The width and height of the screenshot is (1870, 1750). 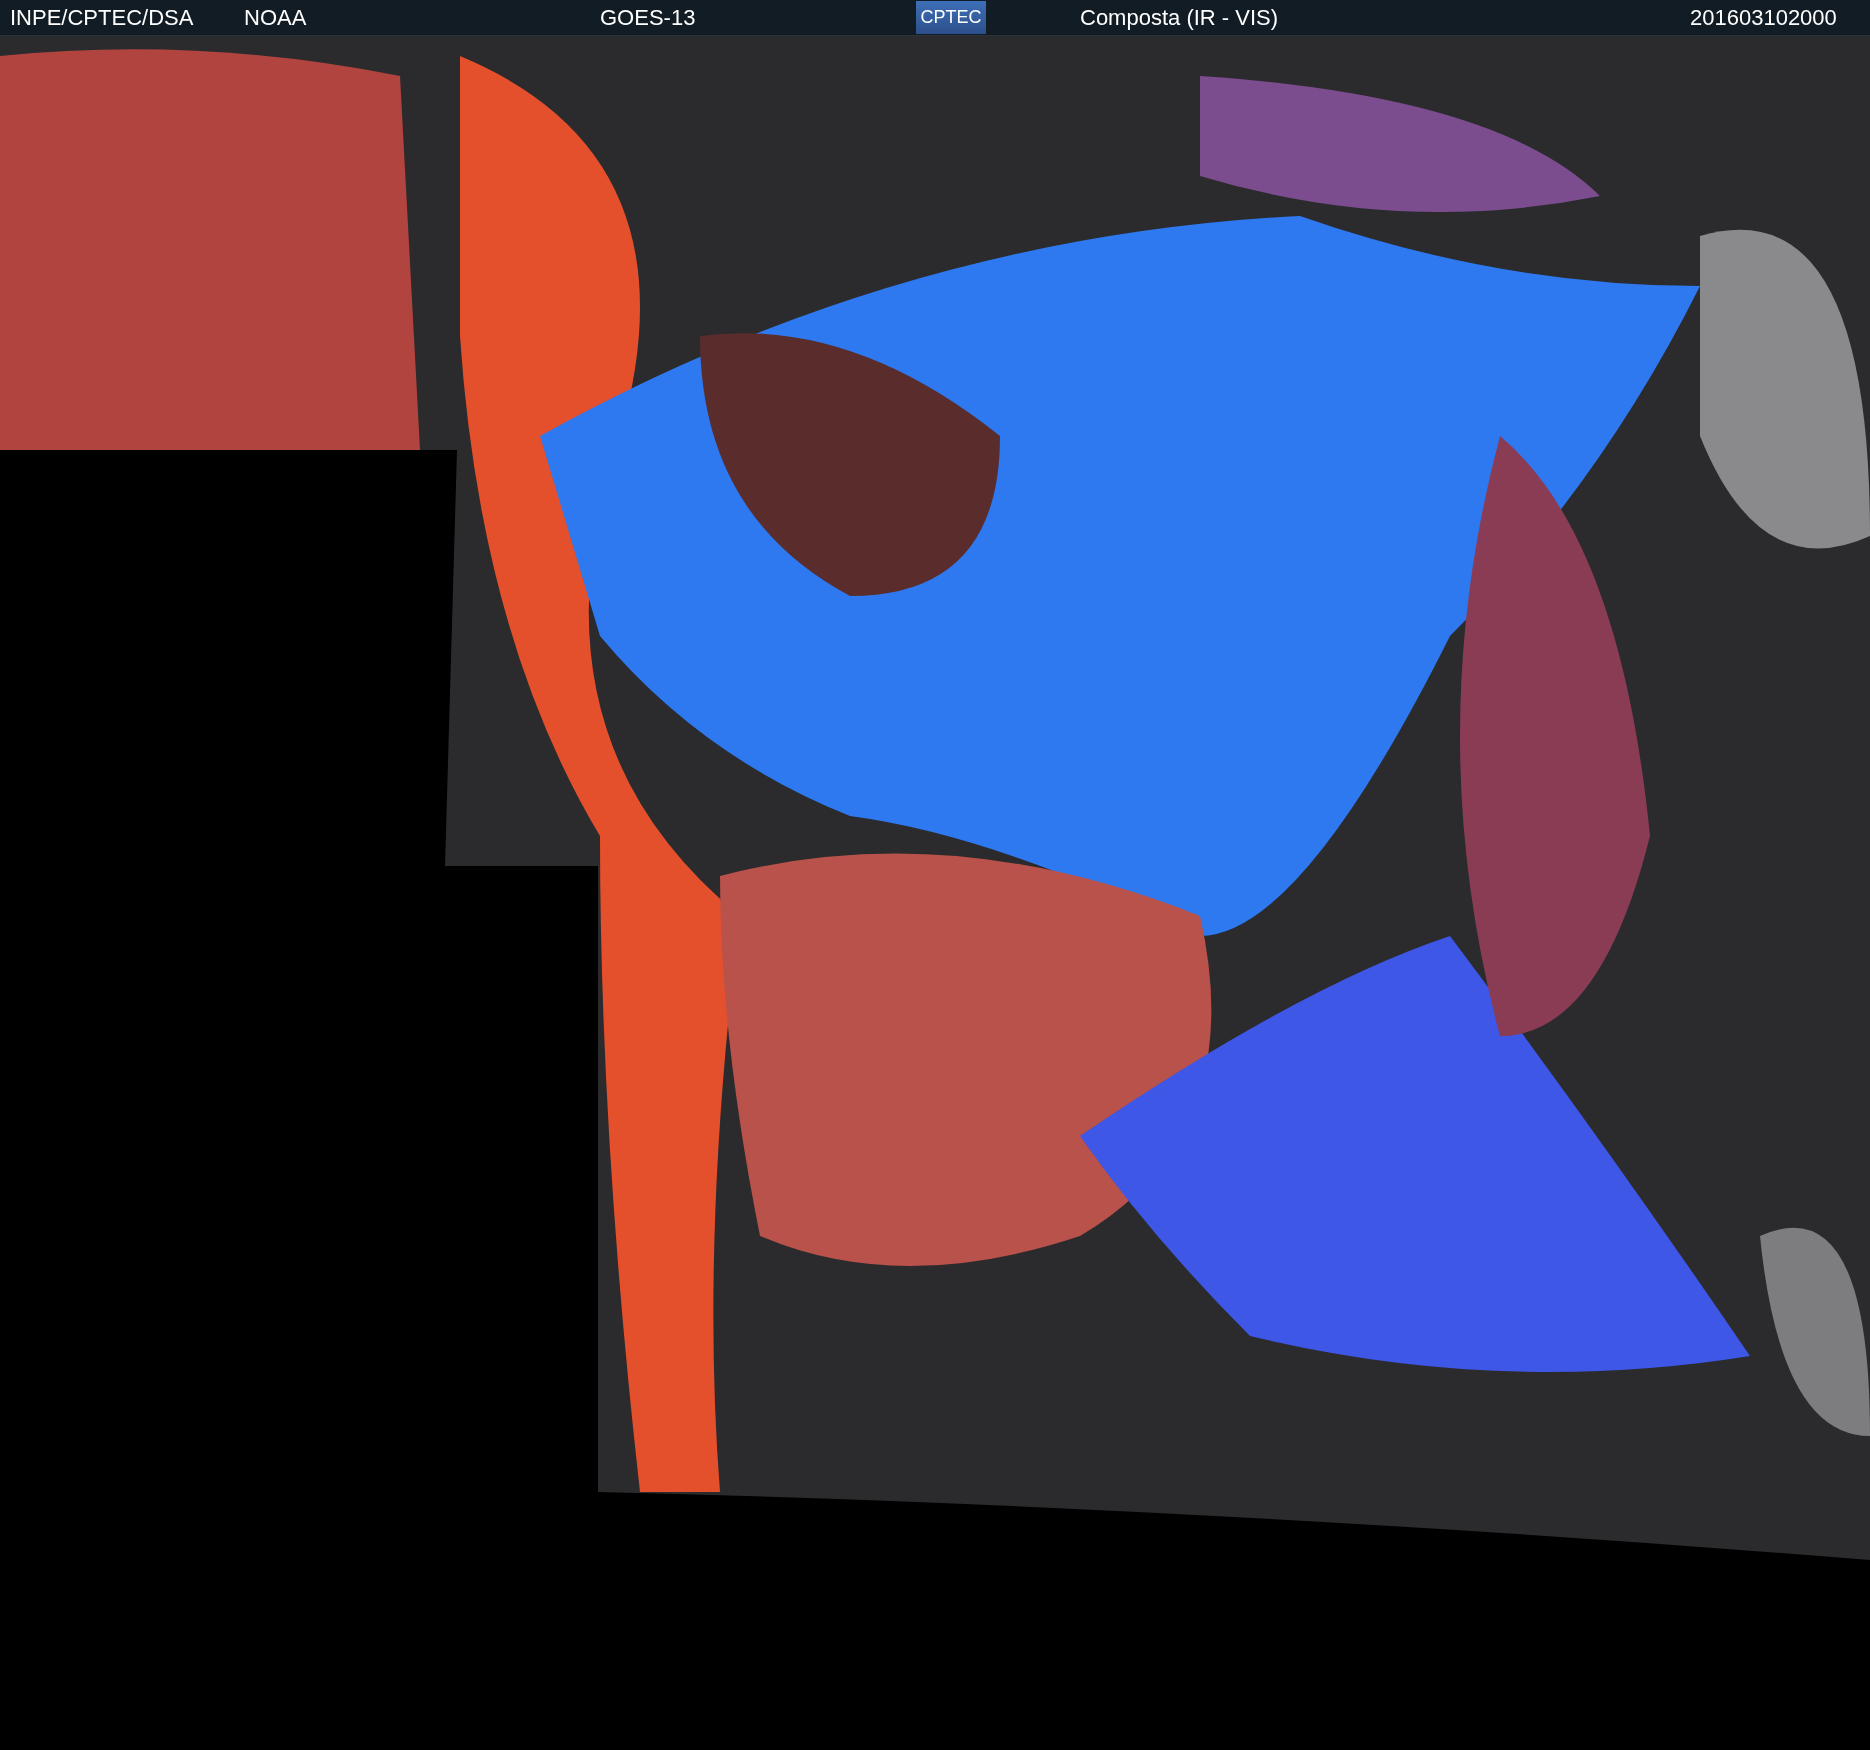 What do you see at coordinates (275, 18) in the screenshot?
I see `agency-label: NOAA` at bounding box center [275, 18].